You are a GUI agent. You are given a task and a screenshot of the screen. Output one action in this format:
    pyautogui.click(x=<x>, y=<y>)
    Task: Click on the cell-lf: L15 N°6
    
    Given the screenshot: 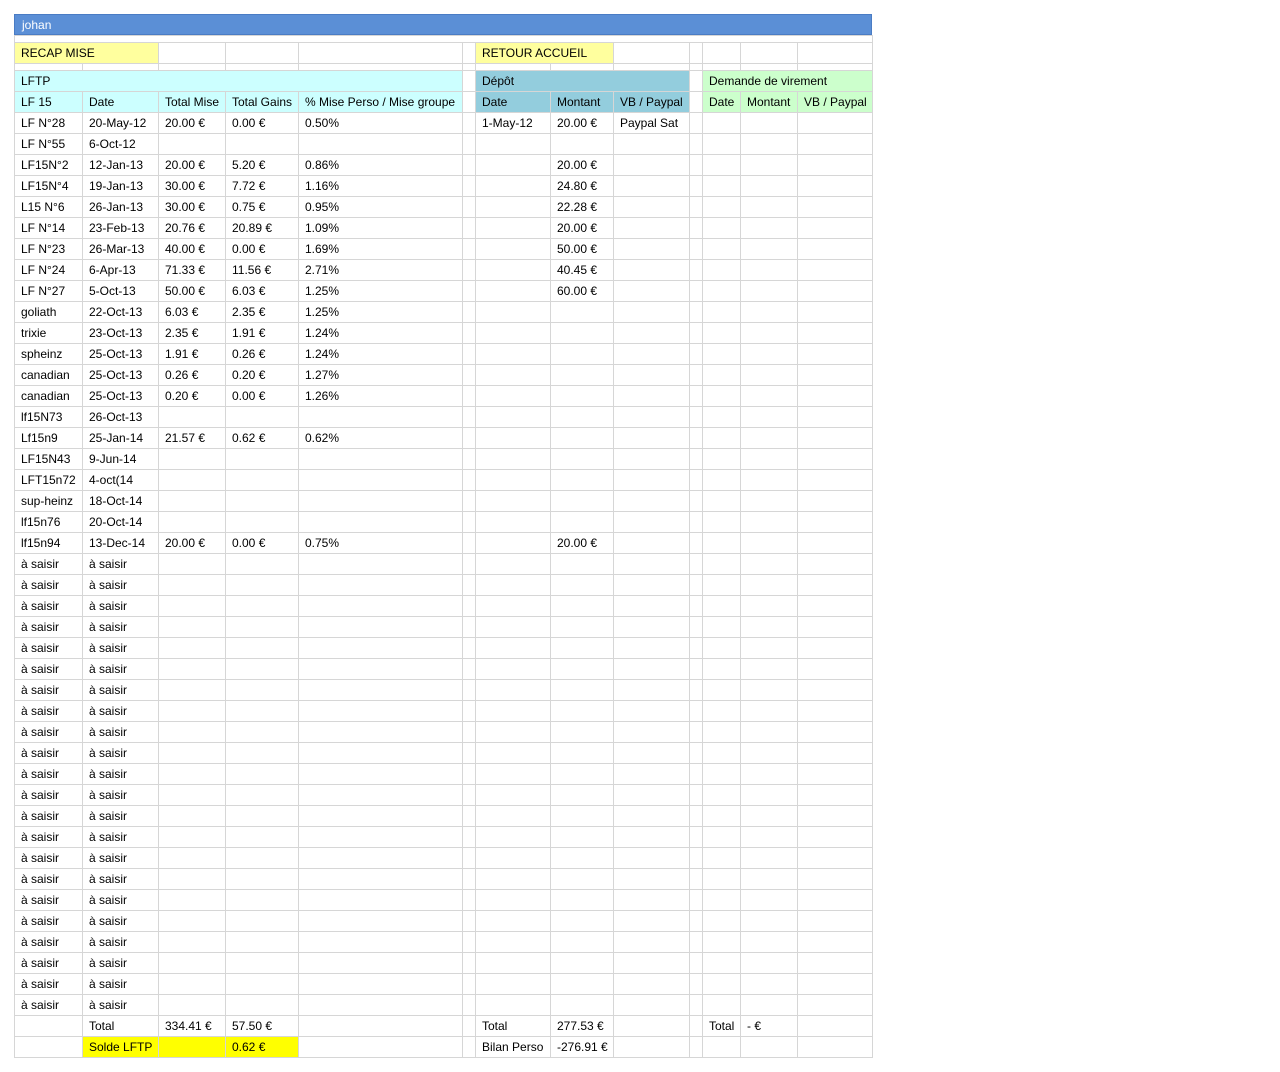 What is the action you would take?
    pyautogui.click(x=48, y=207)
    